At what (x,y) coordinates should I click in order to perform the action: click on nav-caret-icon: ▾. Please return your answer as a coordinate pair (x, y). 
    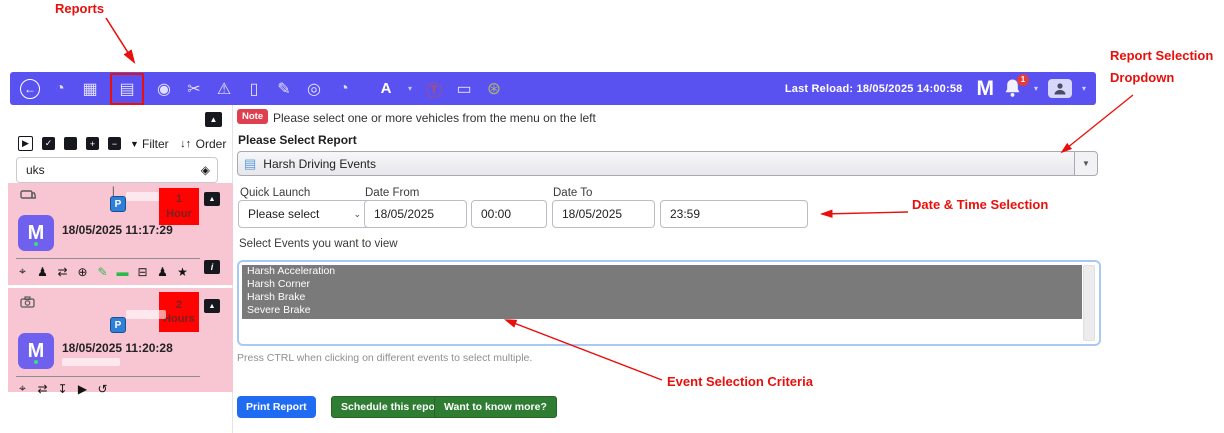
    Looking at the image, I should click on (410, 89).